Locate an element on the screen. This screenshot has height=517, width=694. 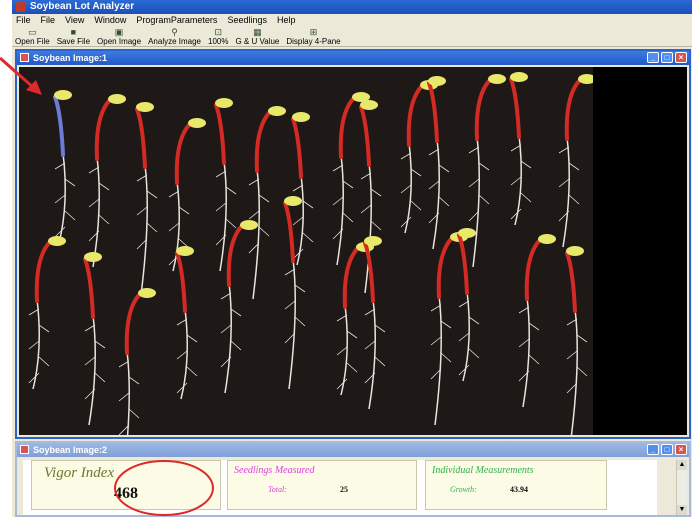
scroll-down-icon: ▼ is located at coordinates (682, 510).